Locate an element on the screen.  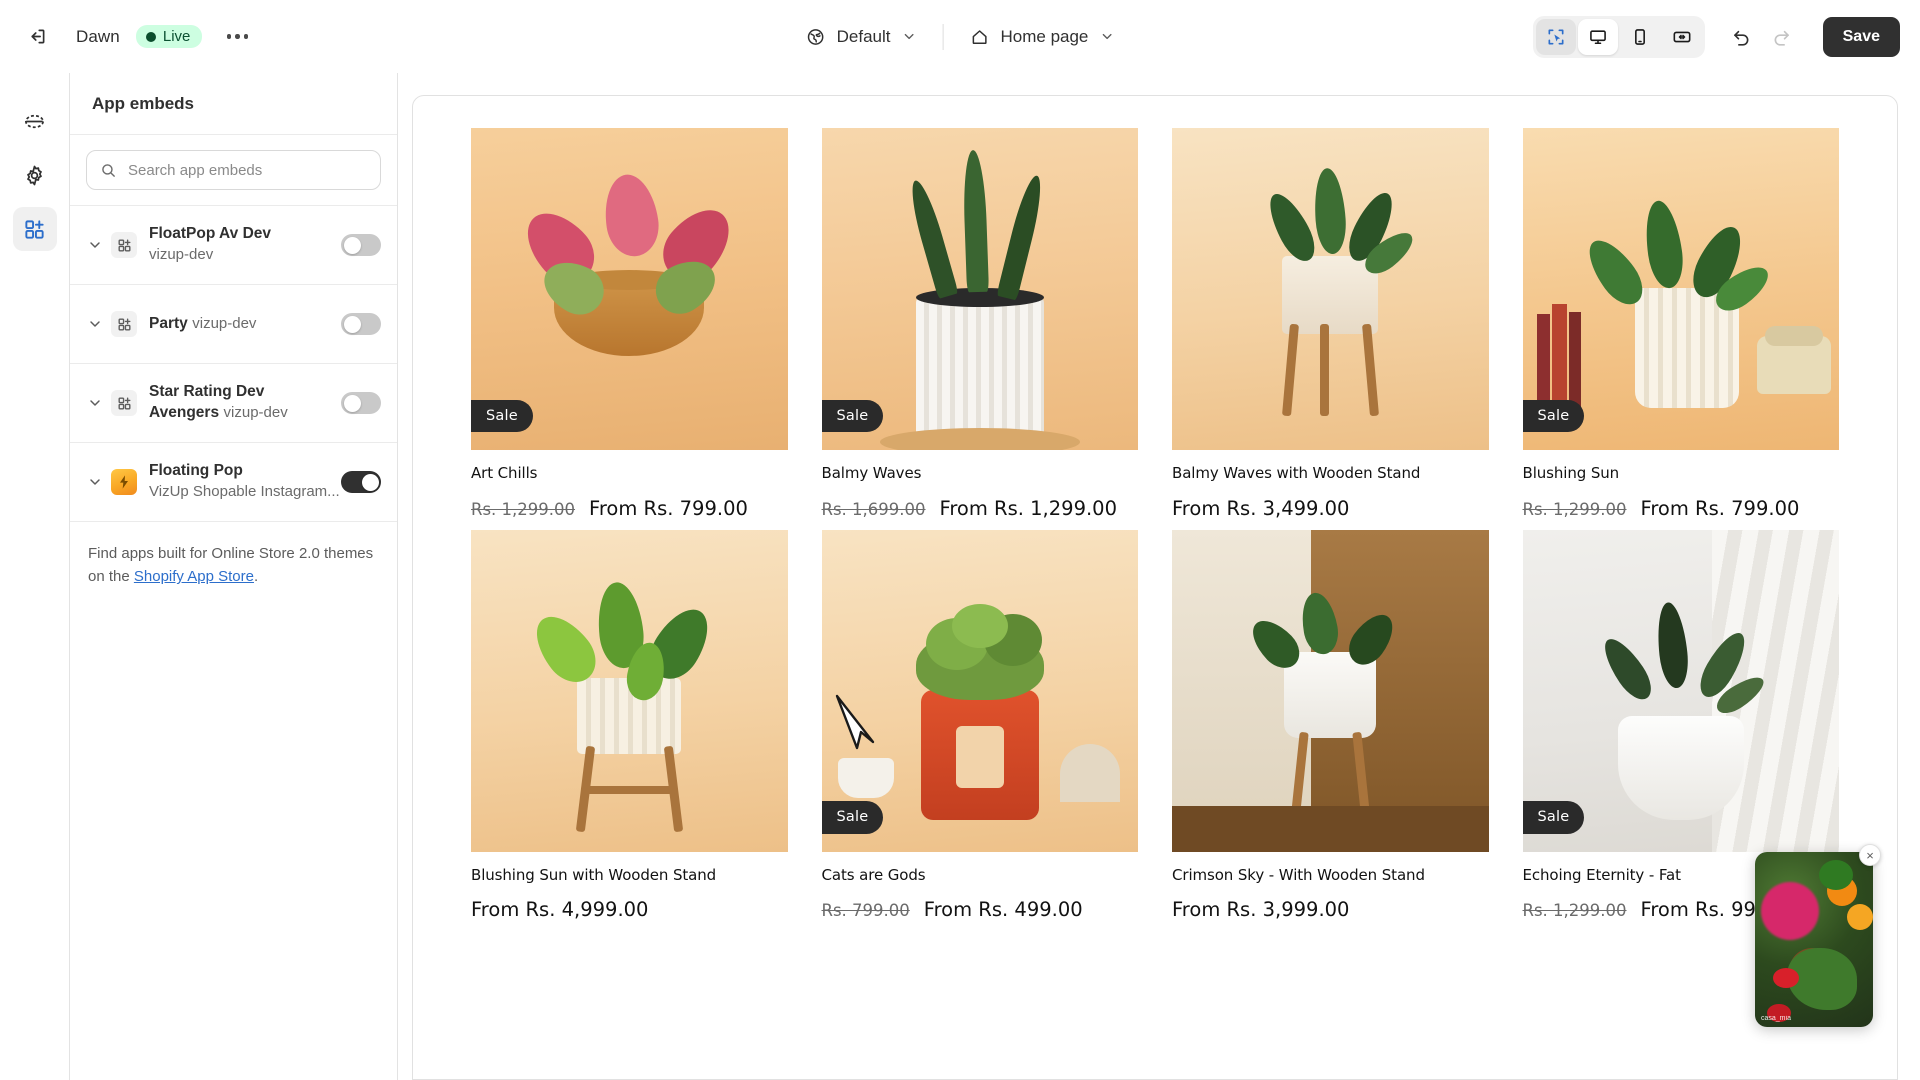
product-title: Cats are Gods is located at coordinates (980, 876).